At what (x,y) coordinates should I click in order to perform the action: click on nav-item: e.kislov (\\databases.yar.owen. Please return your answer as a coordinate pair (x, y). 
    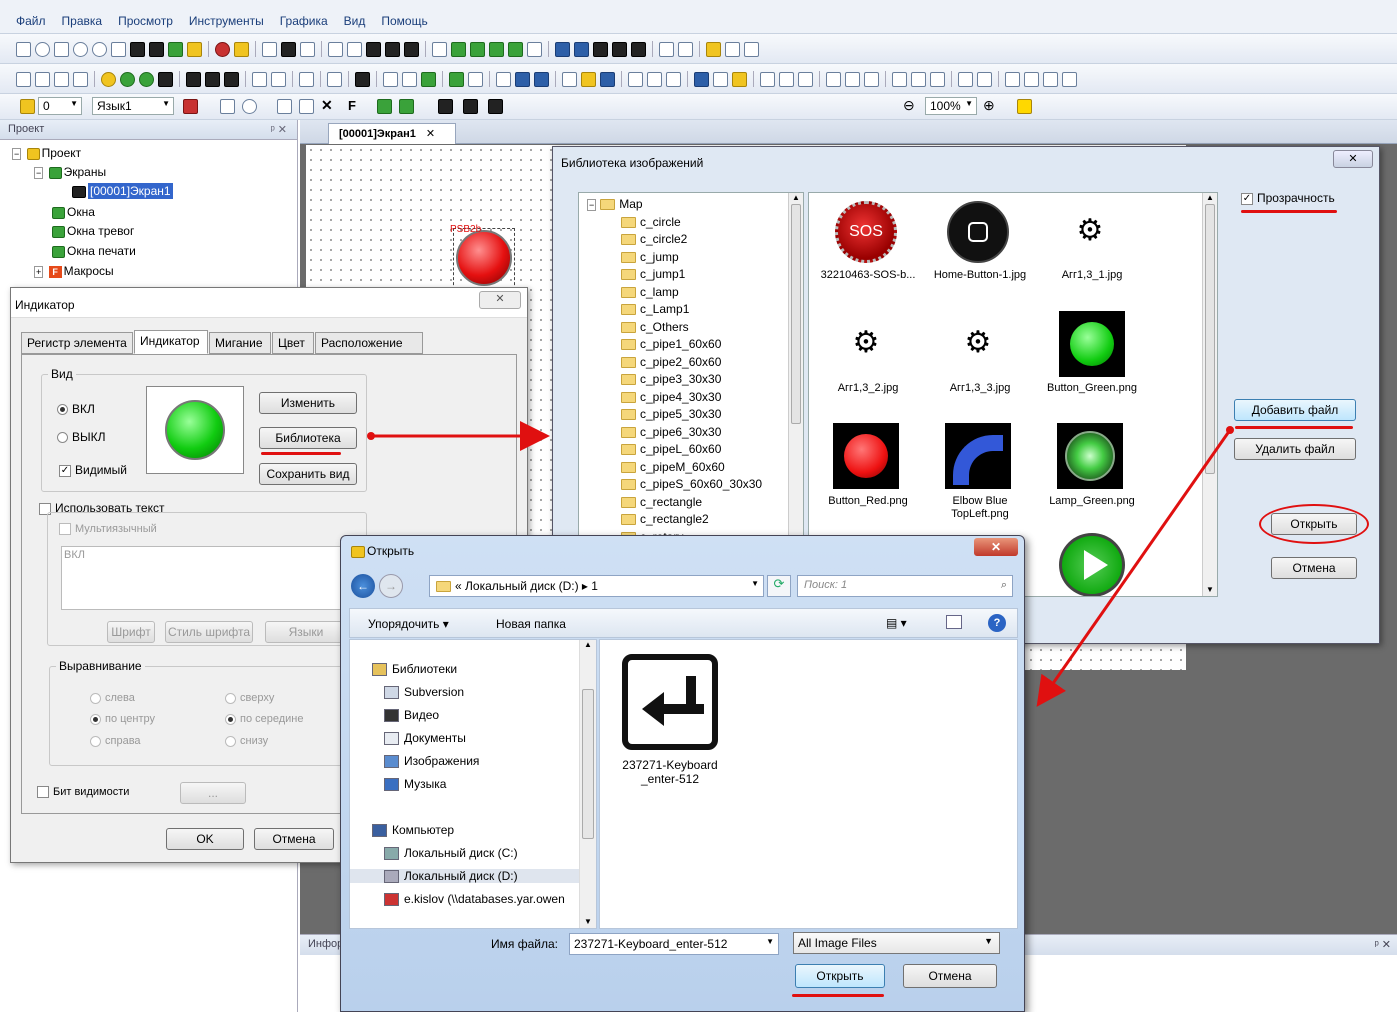
    Looking at the image, I should click on (474, 899).